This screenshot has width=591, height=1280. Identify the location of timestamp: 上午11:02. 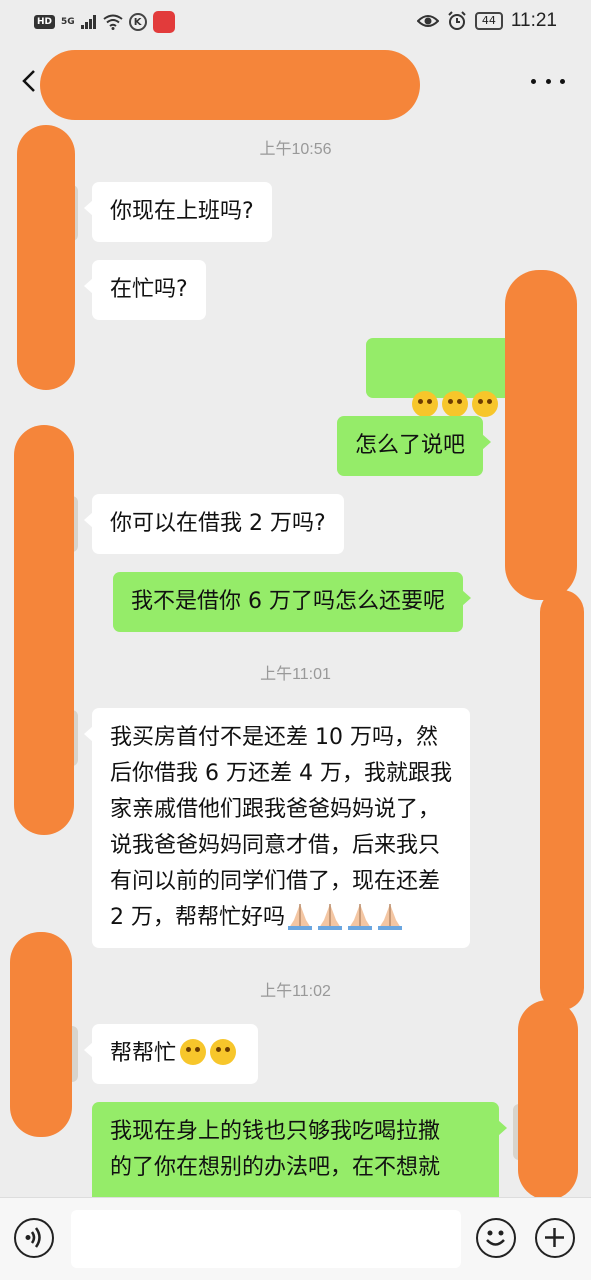
(295, 991).